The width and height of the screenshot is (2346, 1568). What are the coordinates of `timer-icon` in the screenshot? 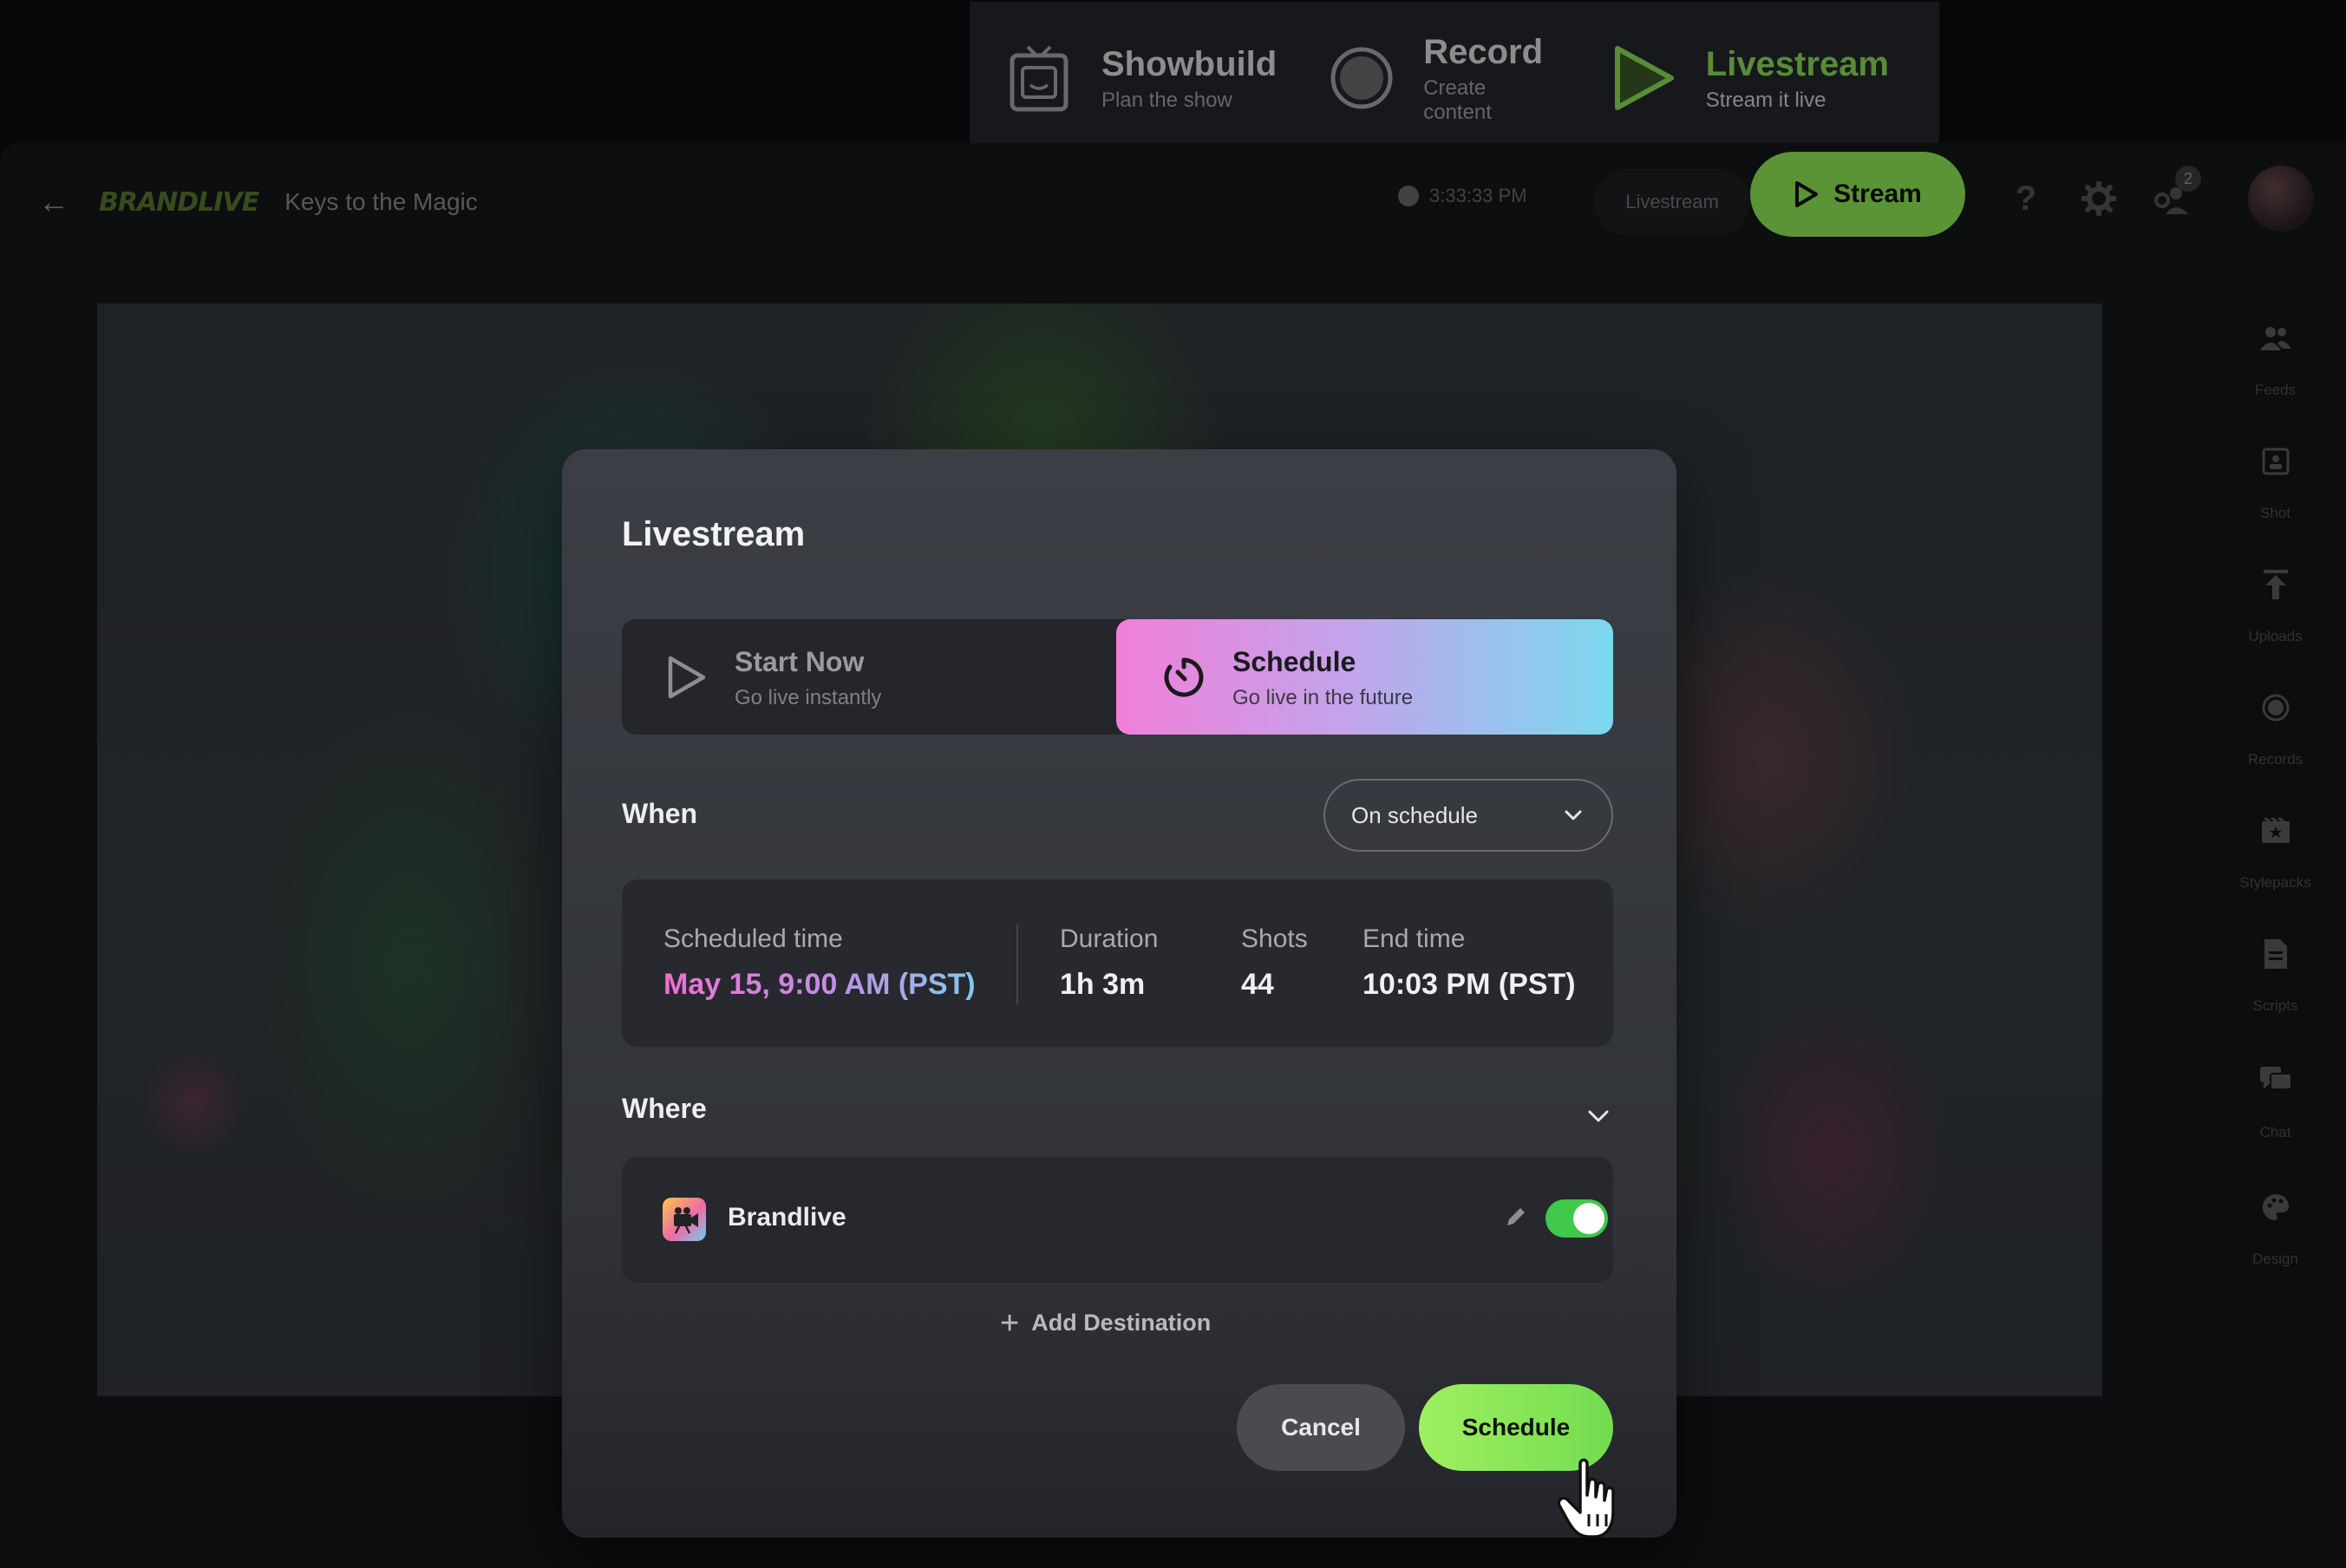 It's located at (1184, 677).